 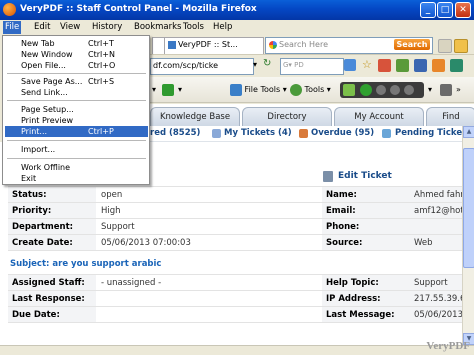 I want to click on toolbar-overflow-icon, so click(x=445, y=46).